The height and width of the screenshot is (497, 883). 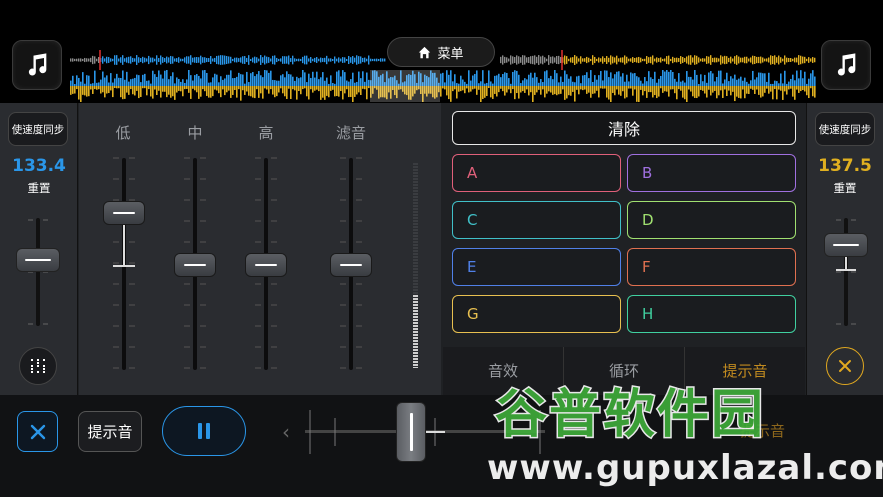 I want to click on deck-left-play-pause-button, so click(x=204, y=431).